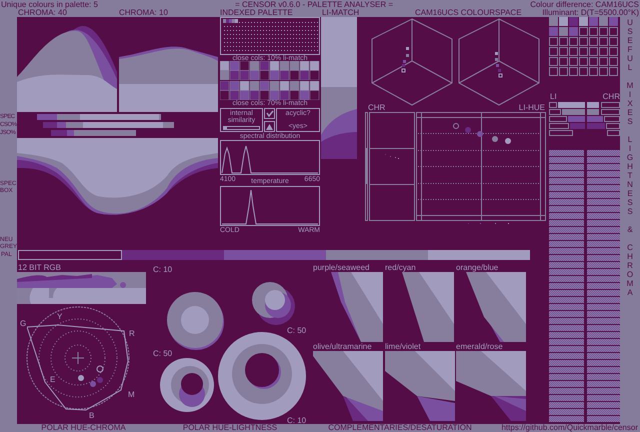 The image size is (640, 432). Describe the element at coordinates (230, 428) in the screenshot. I see `section-title: POLAR HUE-LIGHTNESS` at that location.